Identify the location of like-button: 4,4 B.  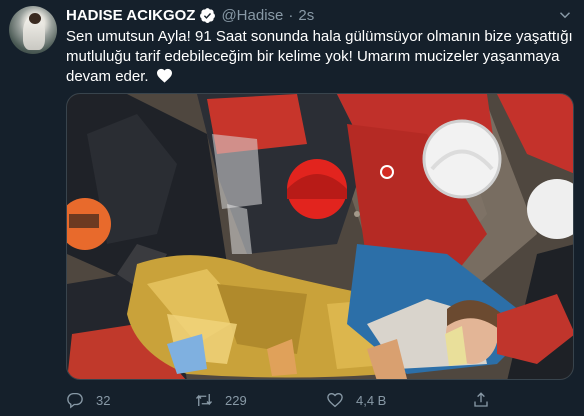
(356, 400).